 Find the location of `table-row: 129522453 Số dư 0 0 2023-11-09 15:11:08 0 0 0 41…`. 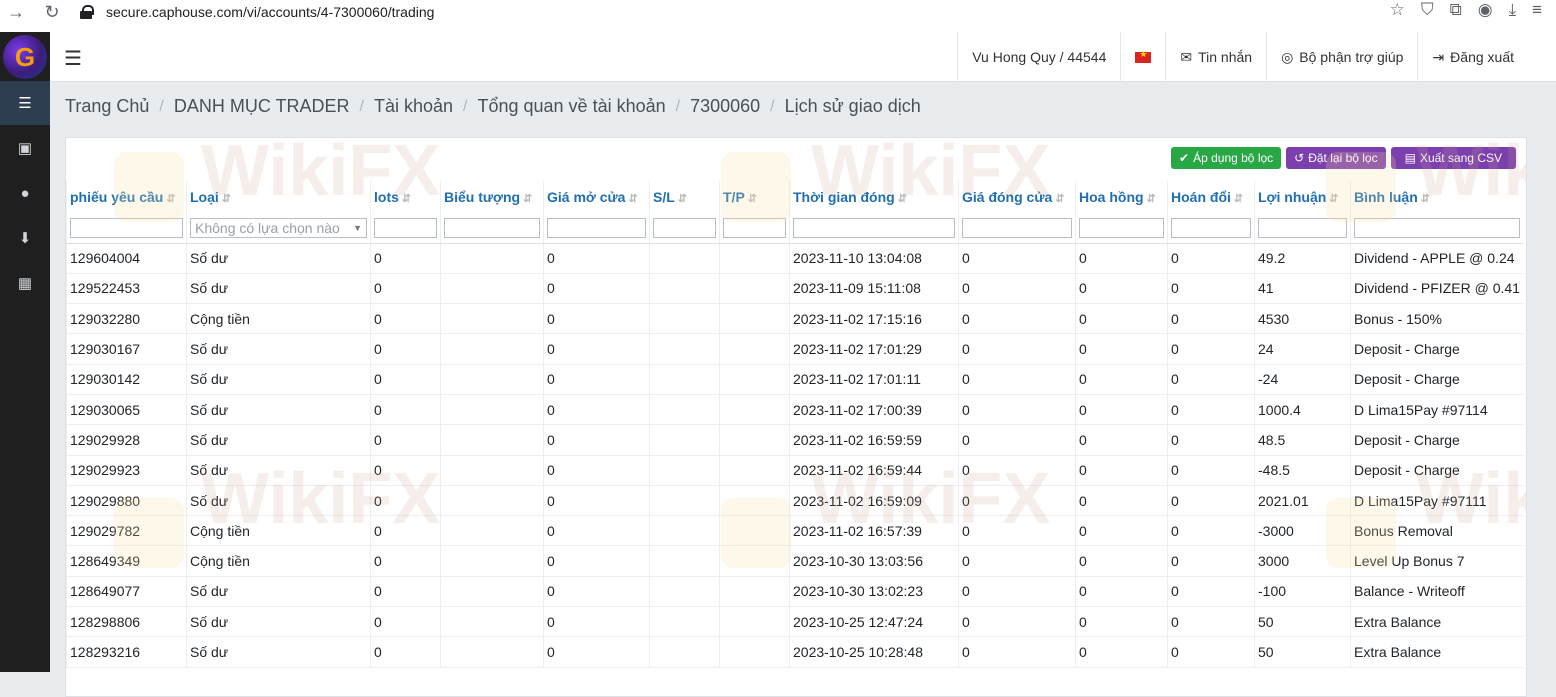

table-row: 129522453 Số dư 0 0 2023-11-09 15:11:08 0 0 0 41… is located at coordinates (794, 289).